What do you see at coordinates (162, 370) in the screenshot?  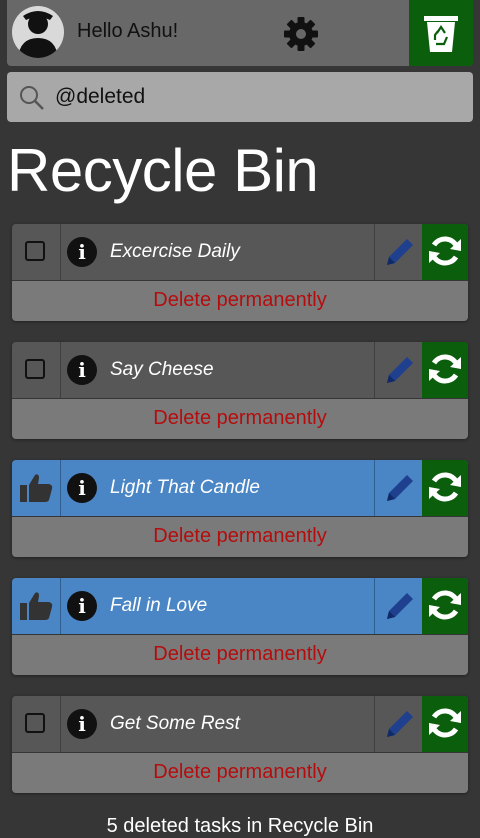 I see `task-title: Say Cheese` at bounding box center [162, 370].